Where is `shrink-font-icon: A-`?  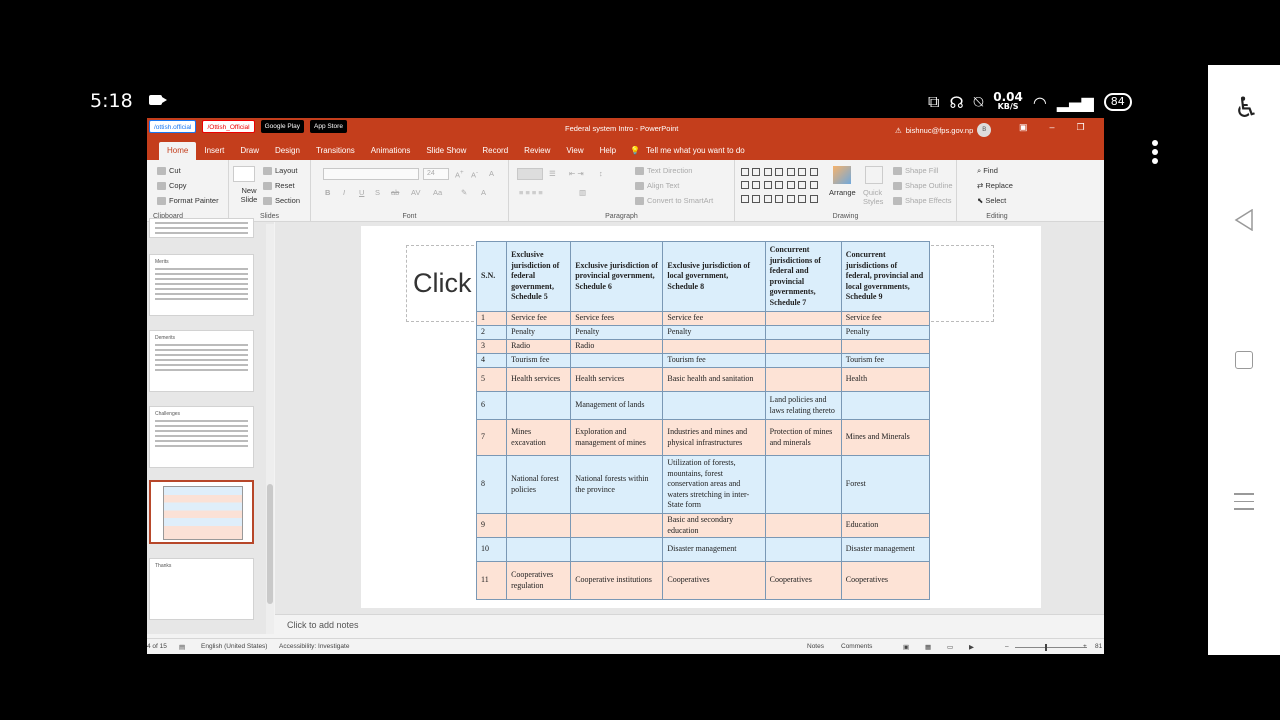 shrink-font-icon: A- is located at coordinates (474, 174).